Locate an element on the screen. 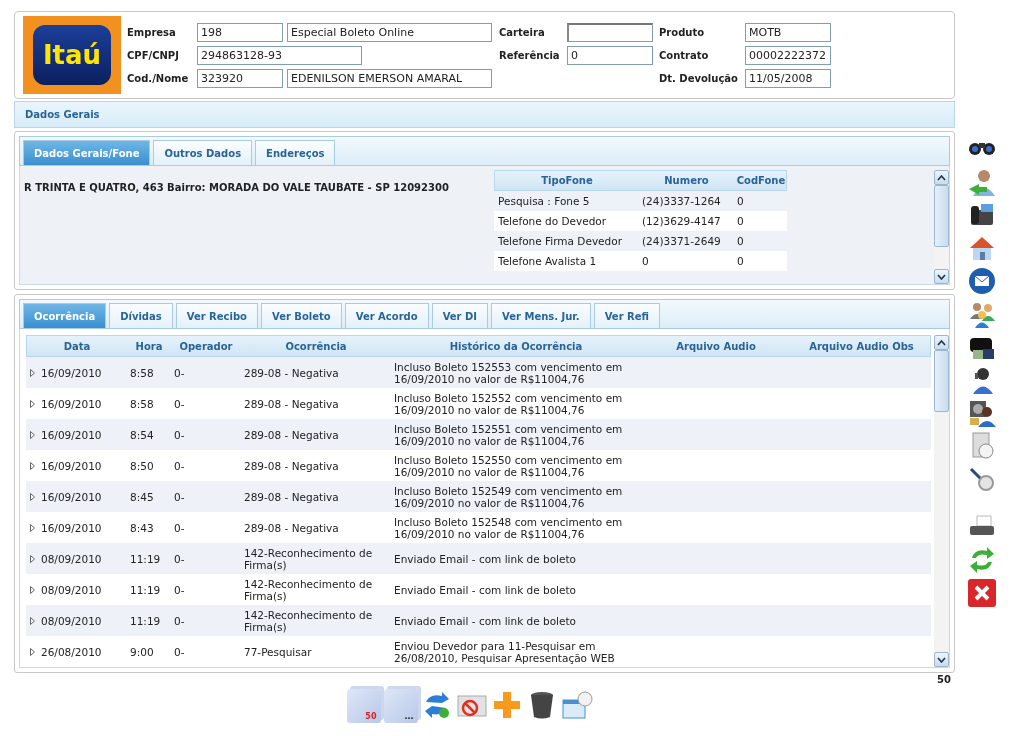  caret-down-icon is located at coordinates (941, 659).